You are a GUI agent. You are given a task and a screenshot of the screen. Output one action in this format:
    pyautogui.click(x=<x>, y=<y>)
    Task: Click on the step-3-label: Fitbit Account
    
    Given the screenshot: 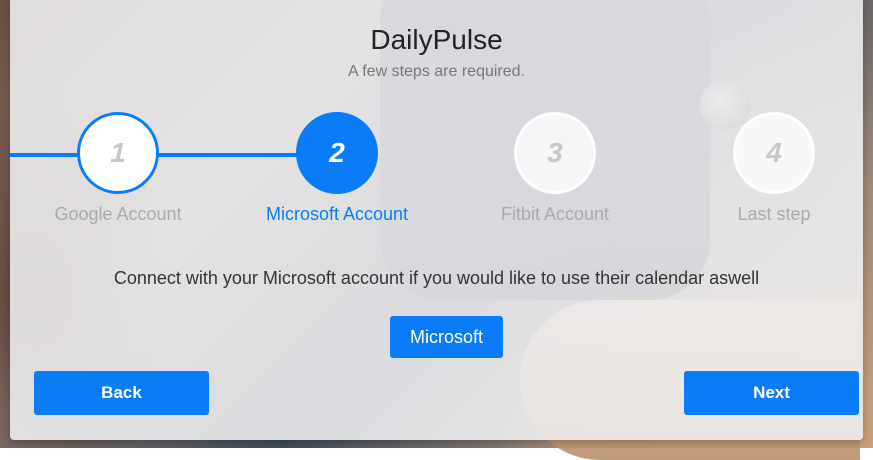 What is the action you would take?
    pyautogui.click(x=555, y=214)
    